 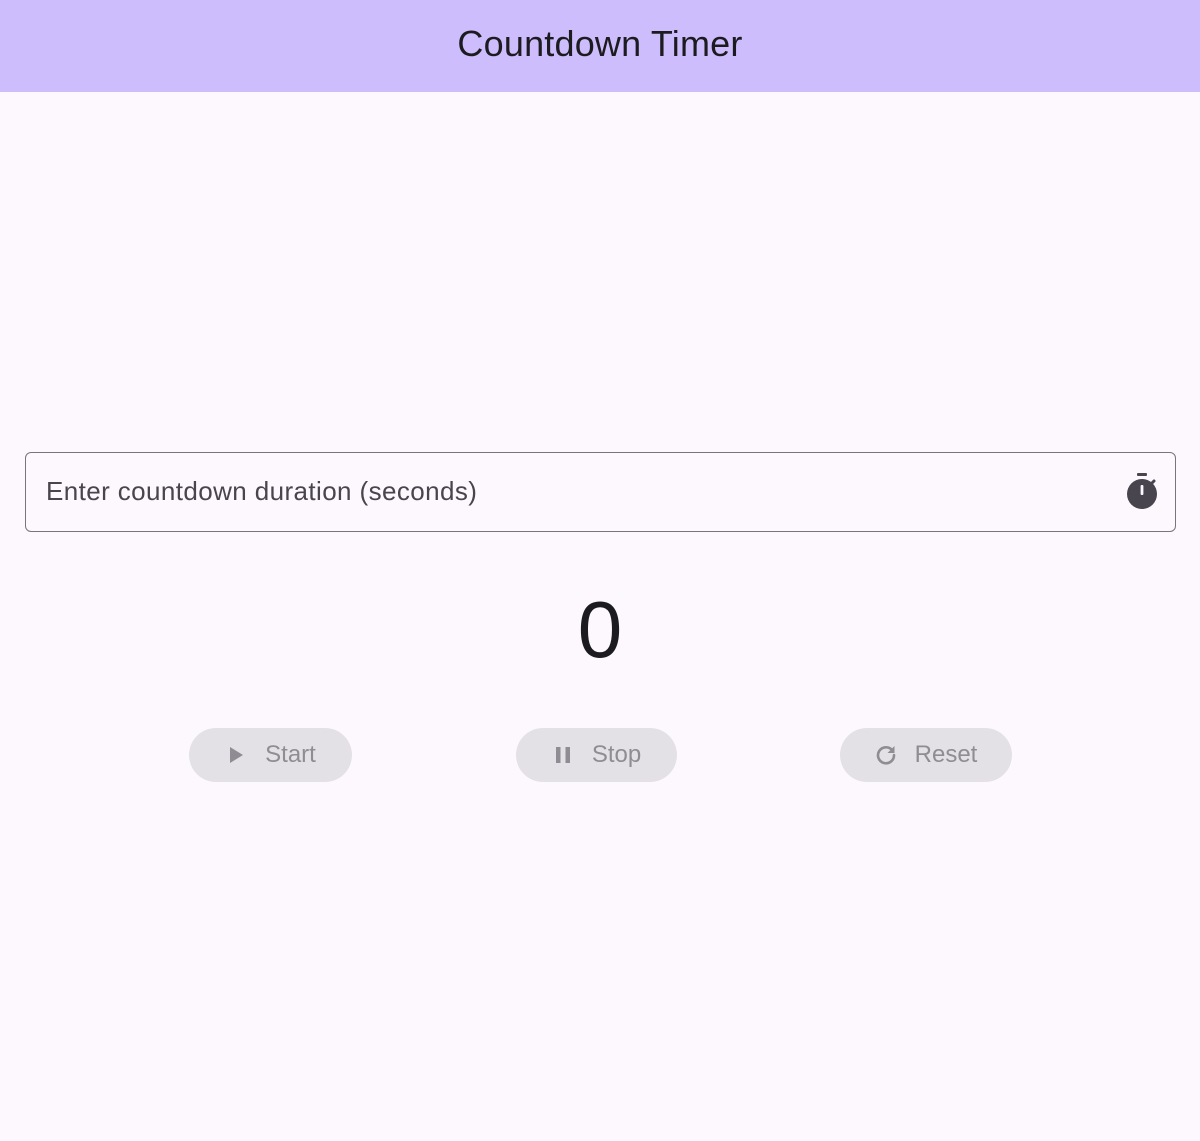 I want to click on start-button-label: Start, so click(x=290, y=754).